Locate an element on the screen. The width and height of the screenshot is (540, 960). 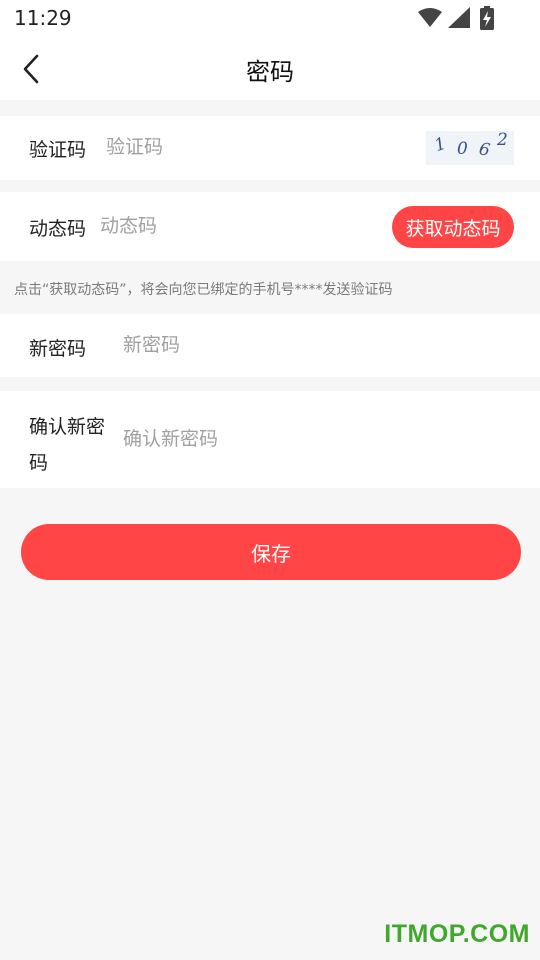
captcha-input is located at coordinates (256, 147).